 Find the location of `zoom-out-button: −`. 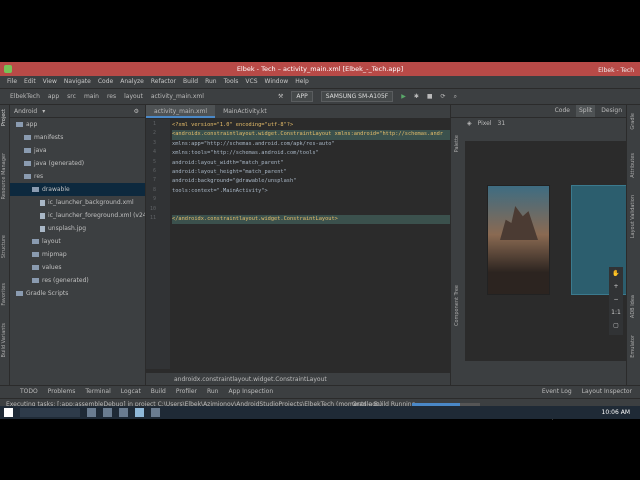

zoom-out-button: − is located at coordinates (616, 299).